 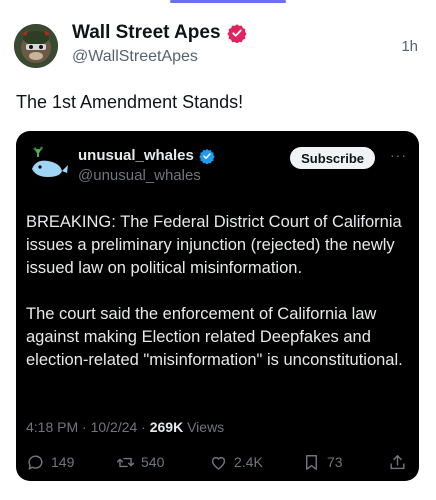 What do you see at coordinates (311, 462) in the screenshot?
I see `bookmark-icon` at bounding box center [311, 462].